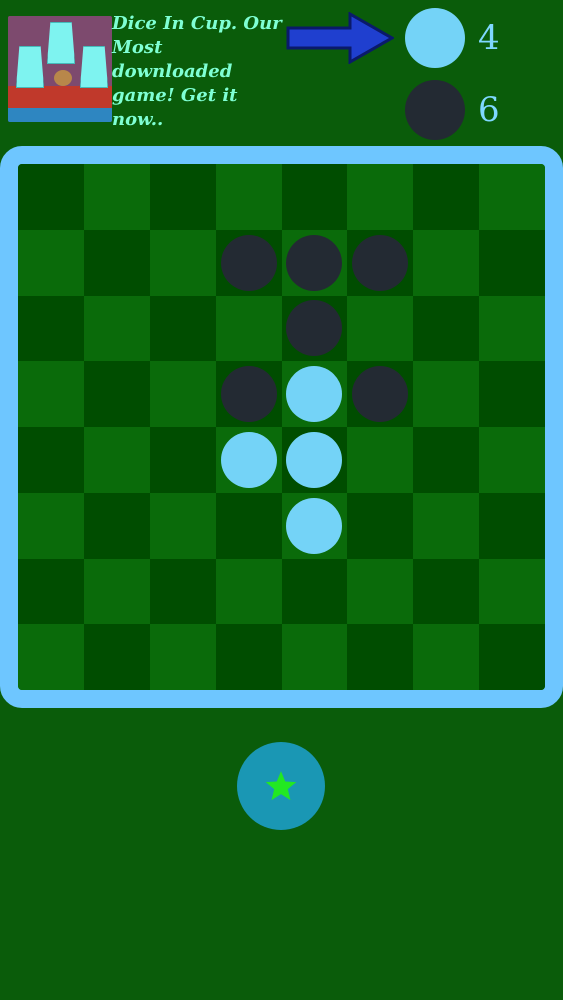 The width and height of the screenshot is (563, 1000). Describe the element at coordinates (340, 38) in the screenshot. I see `arrow-right-icon` at that location.